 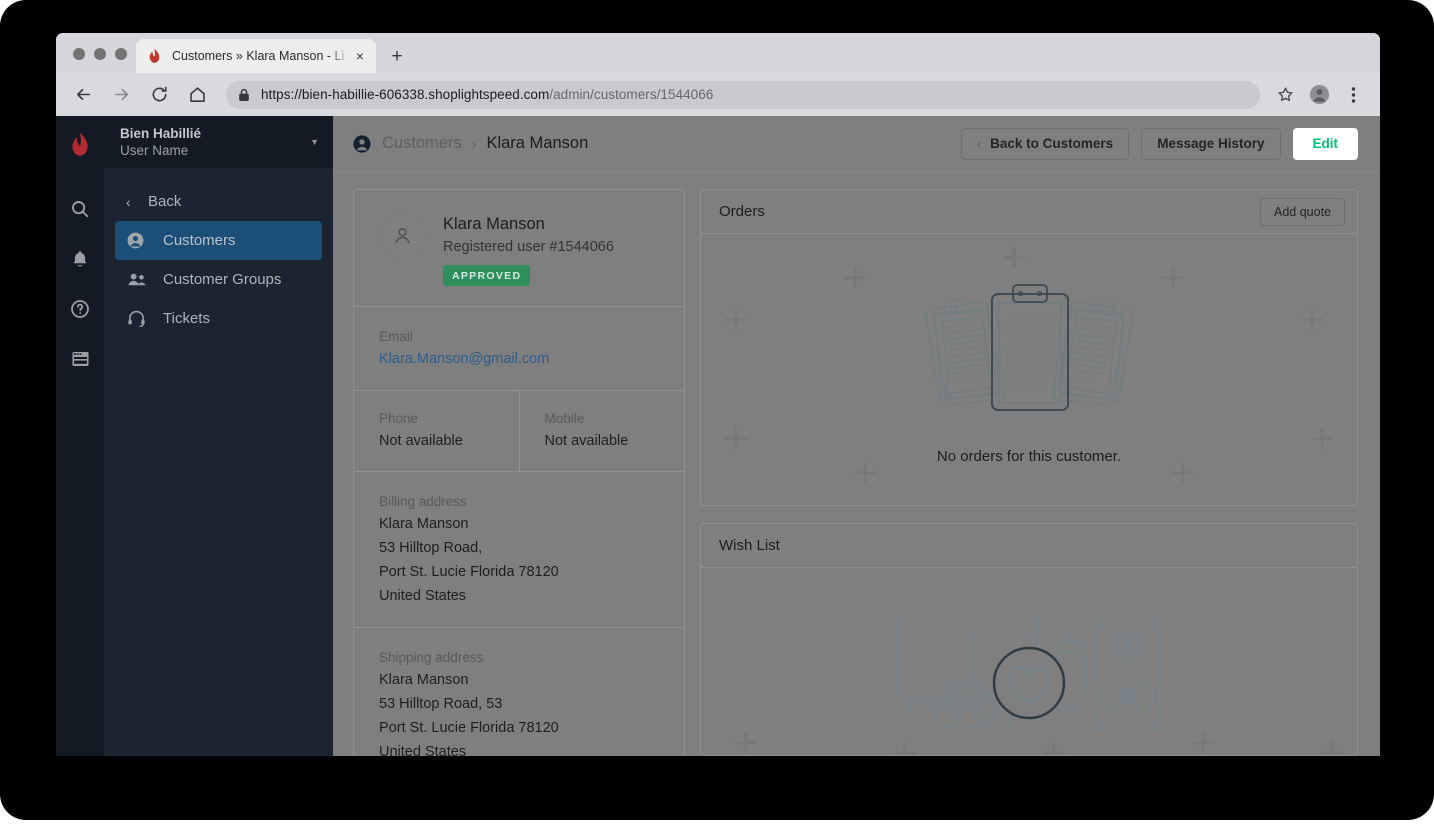 I want to click on orders-empty-text: No orders for this customer., so click(x=1029, y=456).